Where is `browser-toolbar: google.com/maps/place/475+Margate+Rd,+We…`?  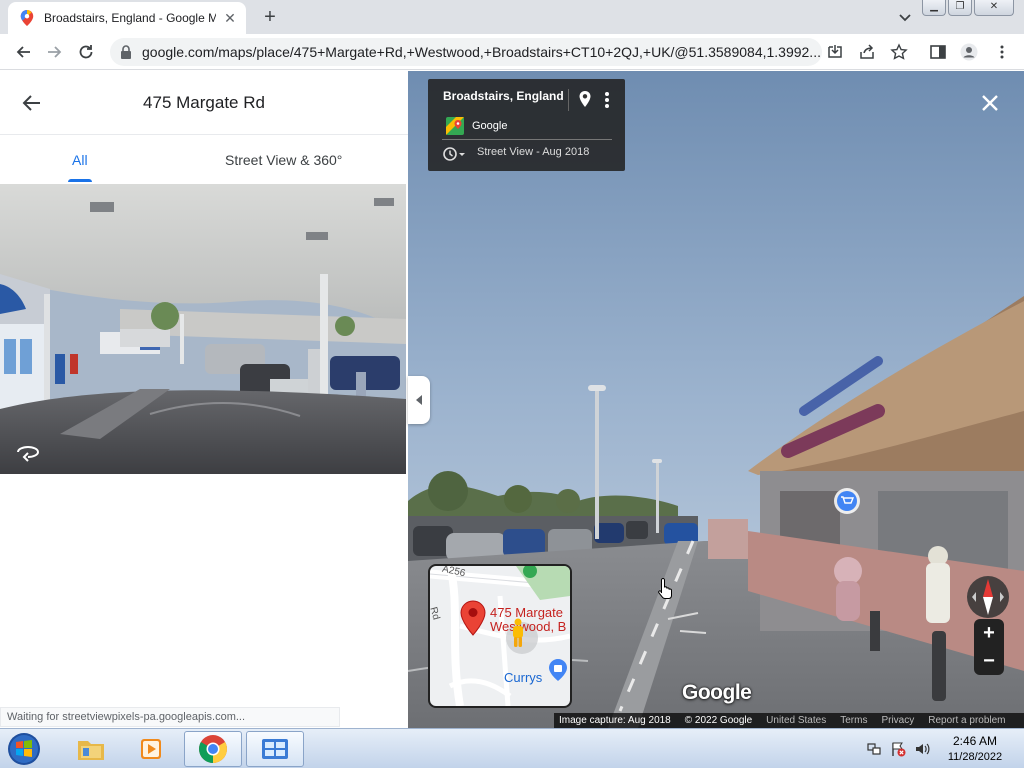
browser-toolbar: google.com/maps/place/475+Margate+Rd,+We… is located at coordinates (512, 52).